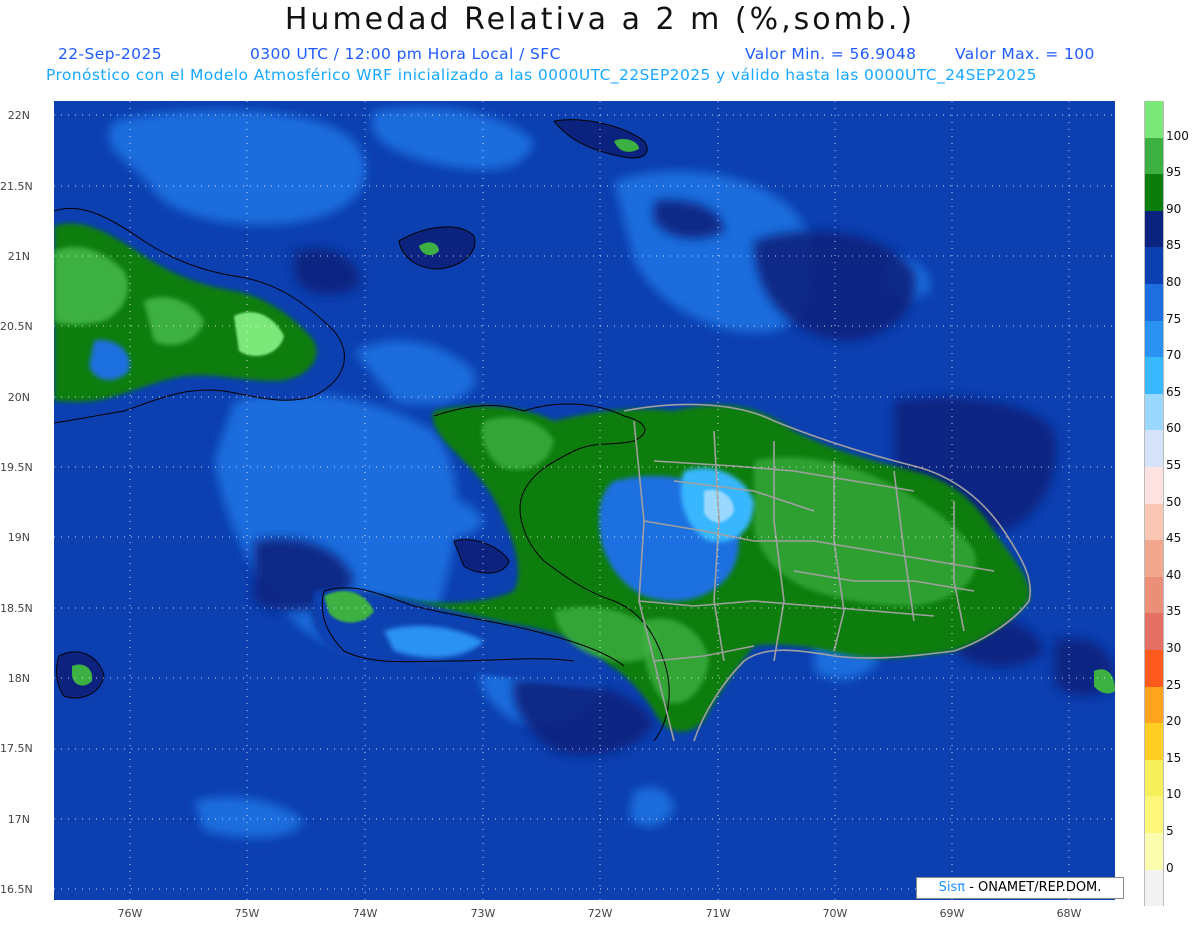  What do you see at coordinates (365, 913) in the screenshot?
I see `lon-label-74w: 74W` at bounding box center [365, 913].